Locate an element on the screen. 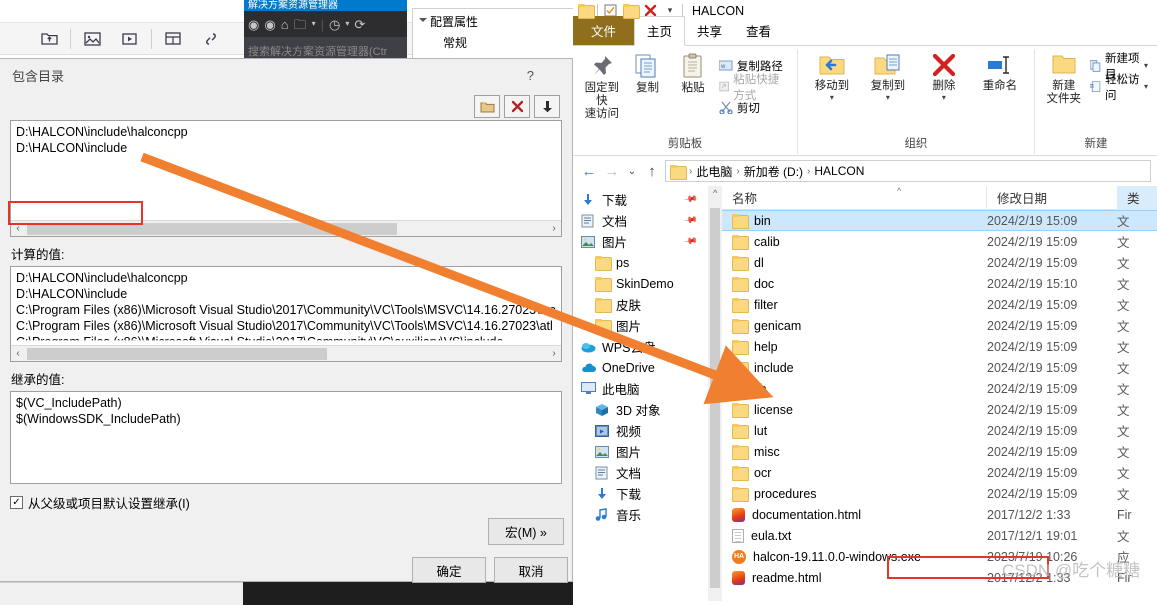  delete-button: 删除 ▾ is located at coordinates (944, 77).